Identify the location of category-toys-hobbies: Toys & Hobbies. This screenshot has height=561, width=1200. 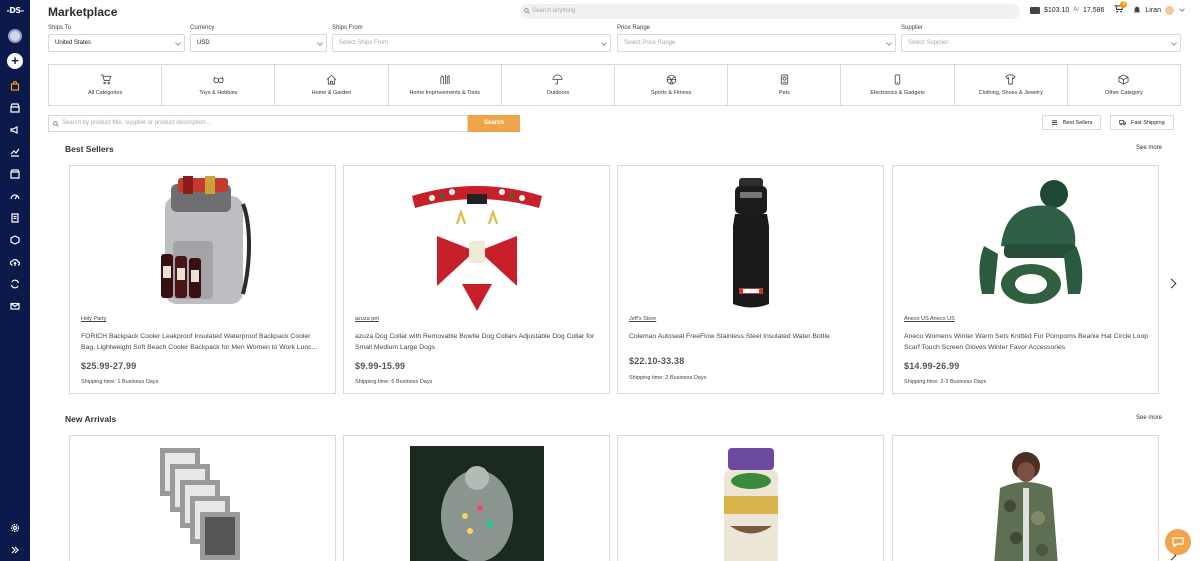
(219, 85).